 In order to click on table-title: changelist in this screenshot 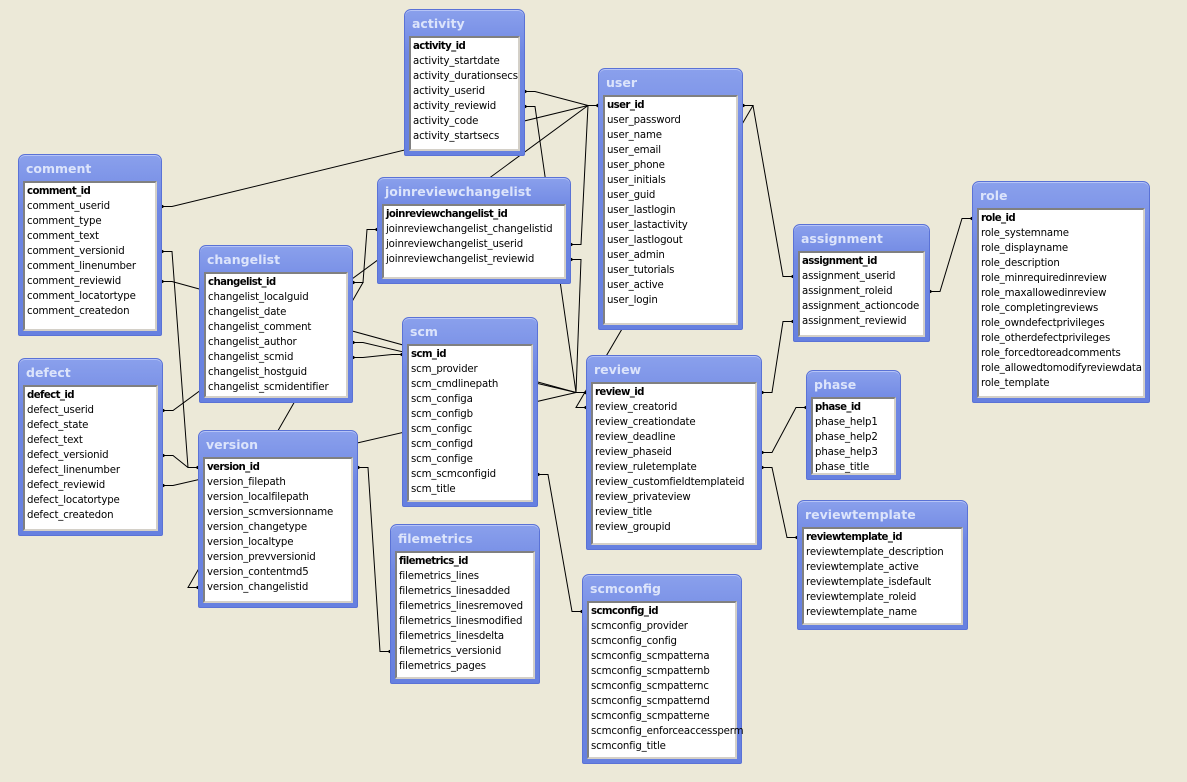, I will do `click(276, 259)`.